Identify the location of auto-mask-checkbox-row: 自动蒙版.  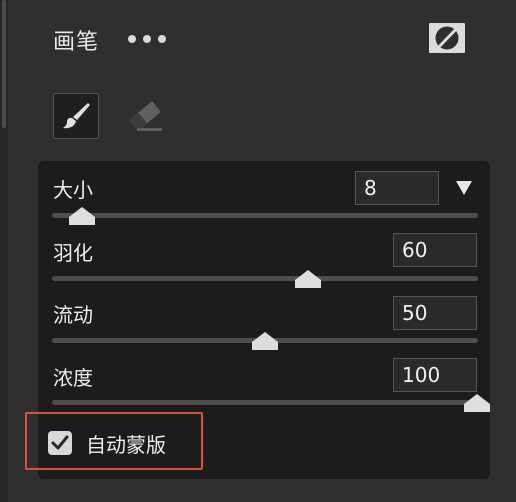
(107, 443).